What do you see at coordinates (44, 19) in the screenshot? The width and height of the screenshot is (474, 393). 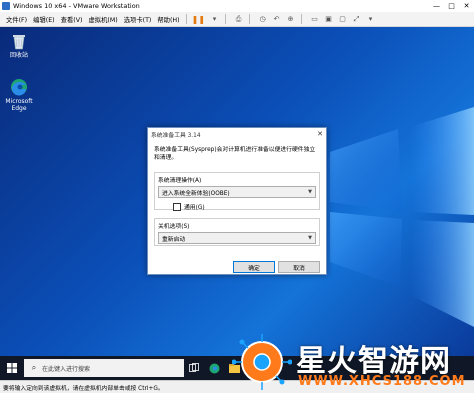 I see `menu-edit: 编辑(E)` at bounding box center [44, 19].